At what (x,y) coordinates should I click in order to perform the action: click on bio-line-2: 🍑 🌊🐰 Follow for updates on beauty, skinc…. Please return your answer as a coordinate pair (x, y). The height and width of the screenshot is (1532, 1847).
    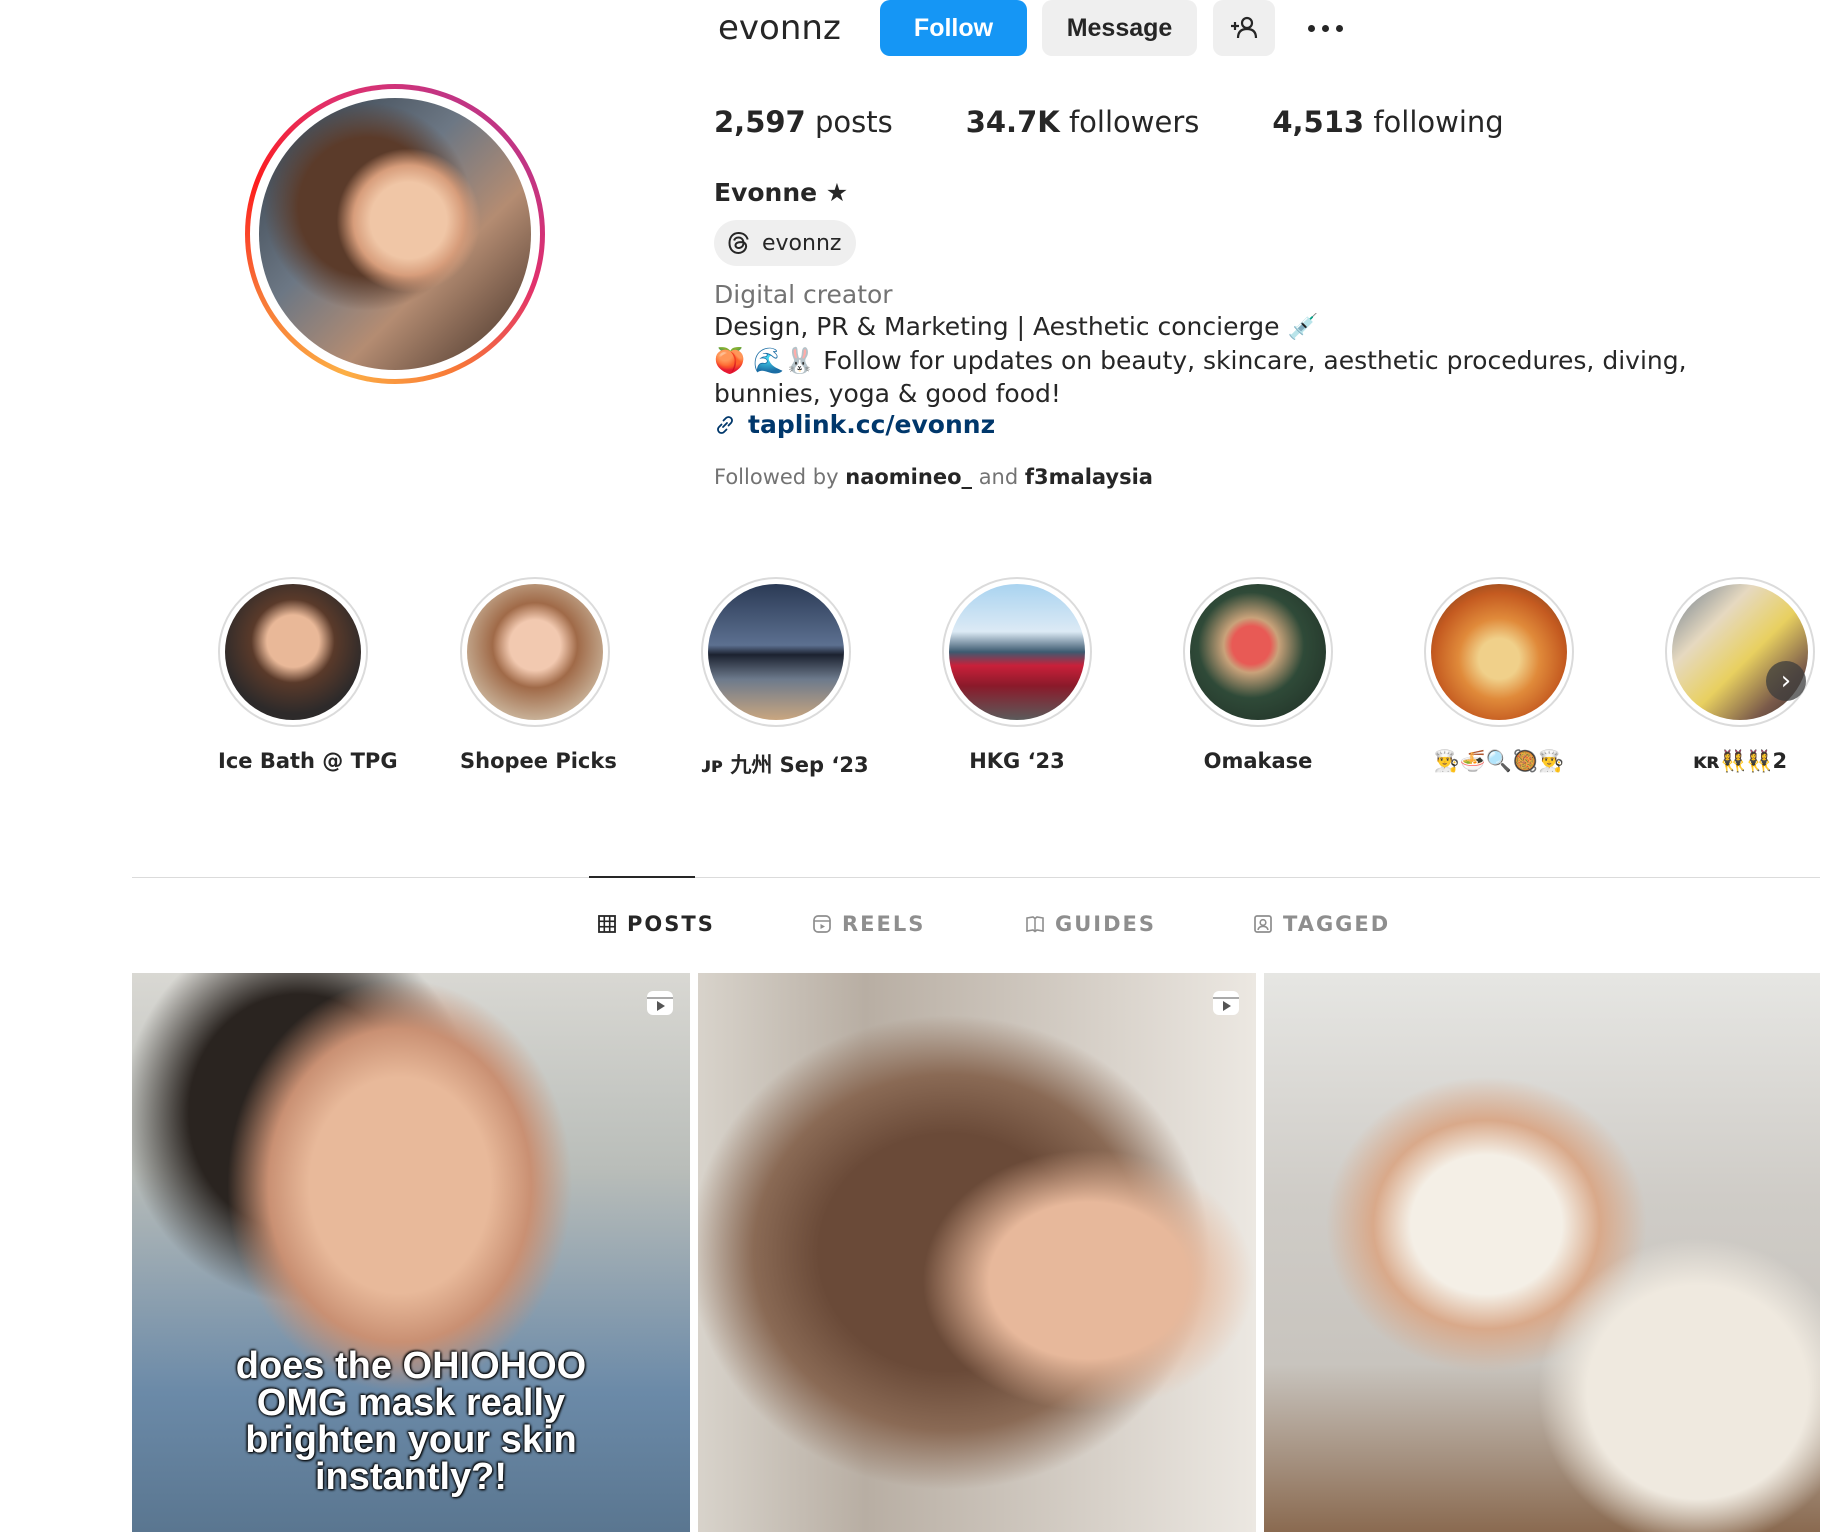
    Looking at the image, I should click on (1200, 377).